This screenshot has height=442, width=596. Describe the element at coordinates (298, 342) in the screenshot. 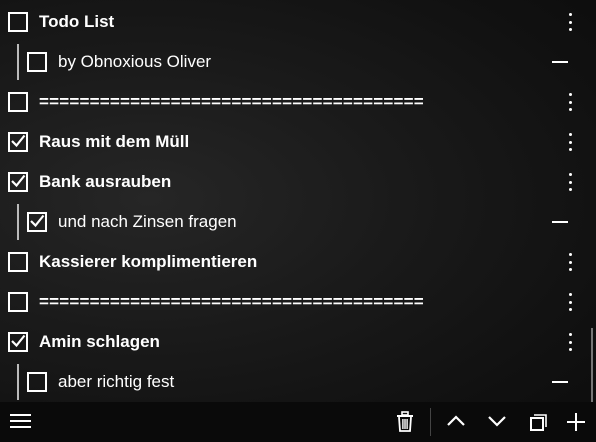

I see `task-row: Amin schlagen` at that location.